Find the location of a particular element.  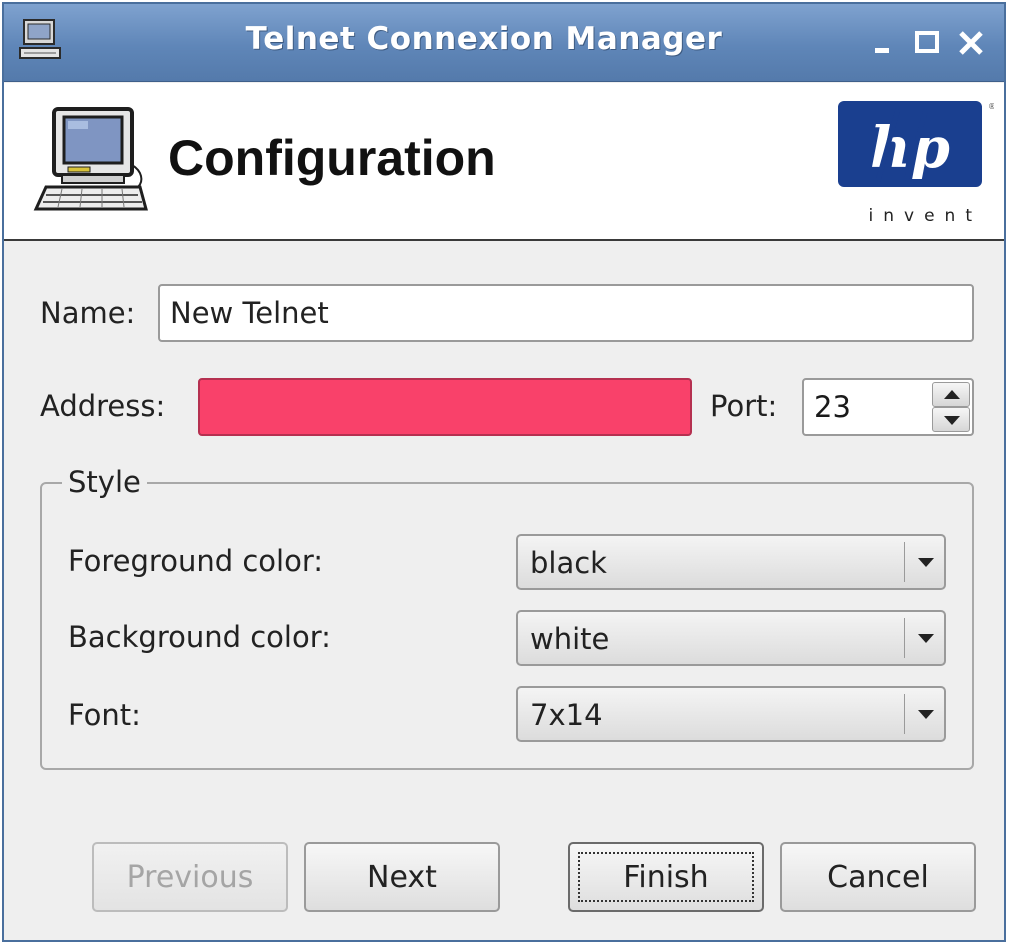

font-dropdown: 7x14 is located at coordinates (731, 714).